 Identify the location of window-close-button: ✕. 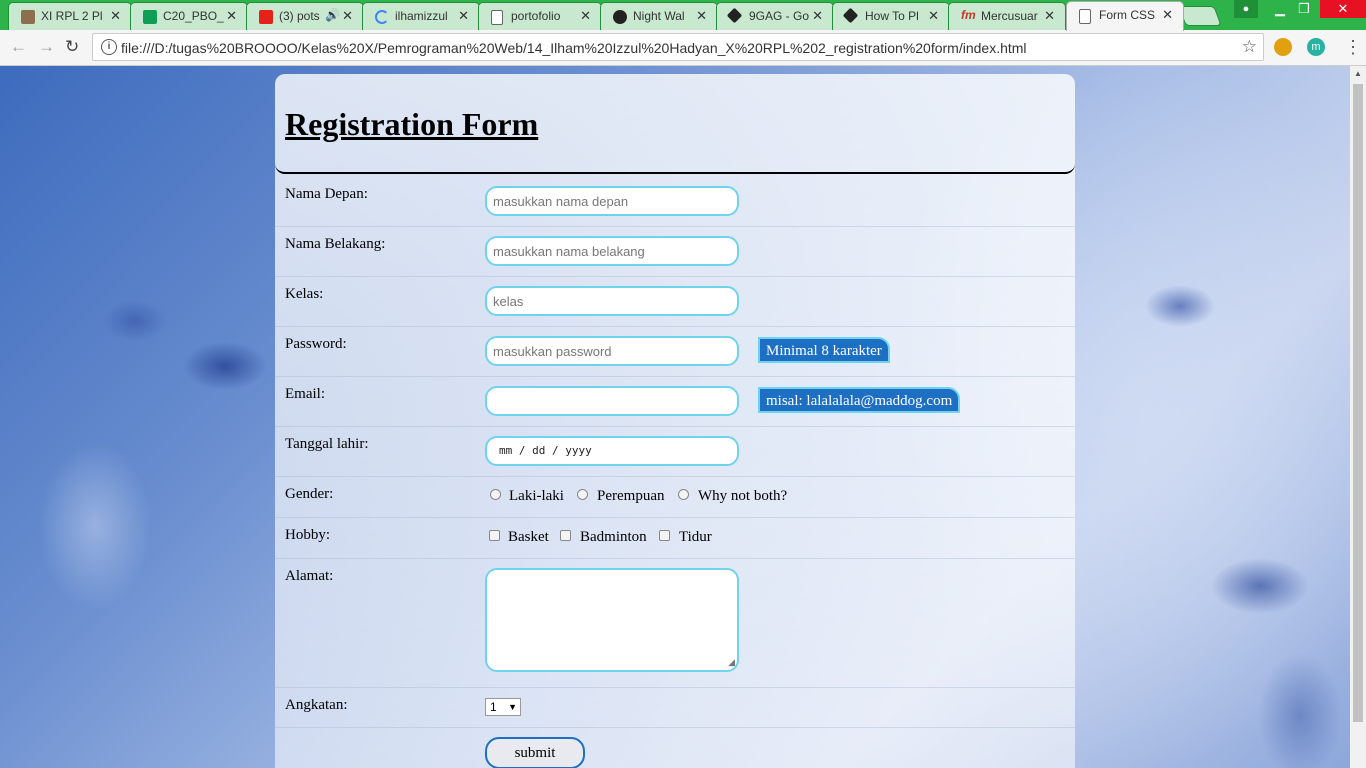
(1343, 9).